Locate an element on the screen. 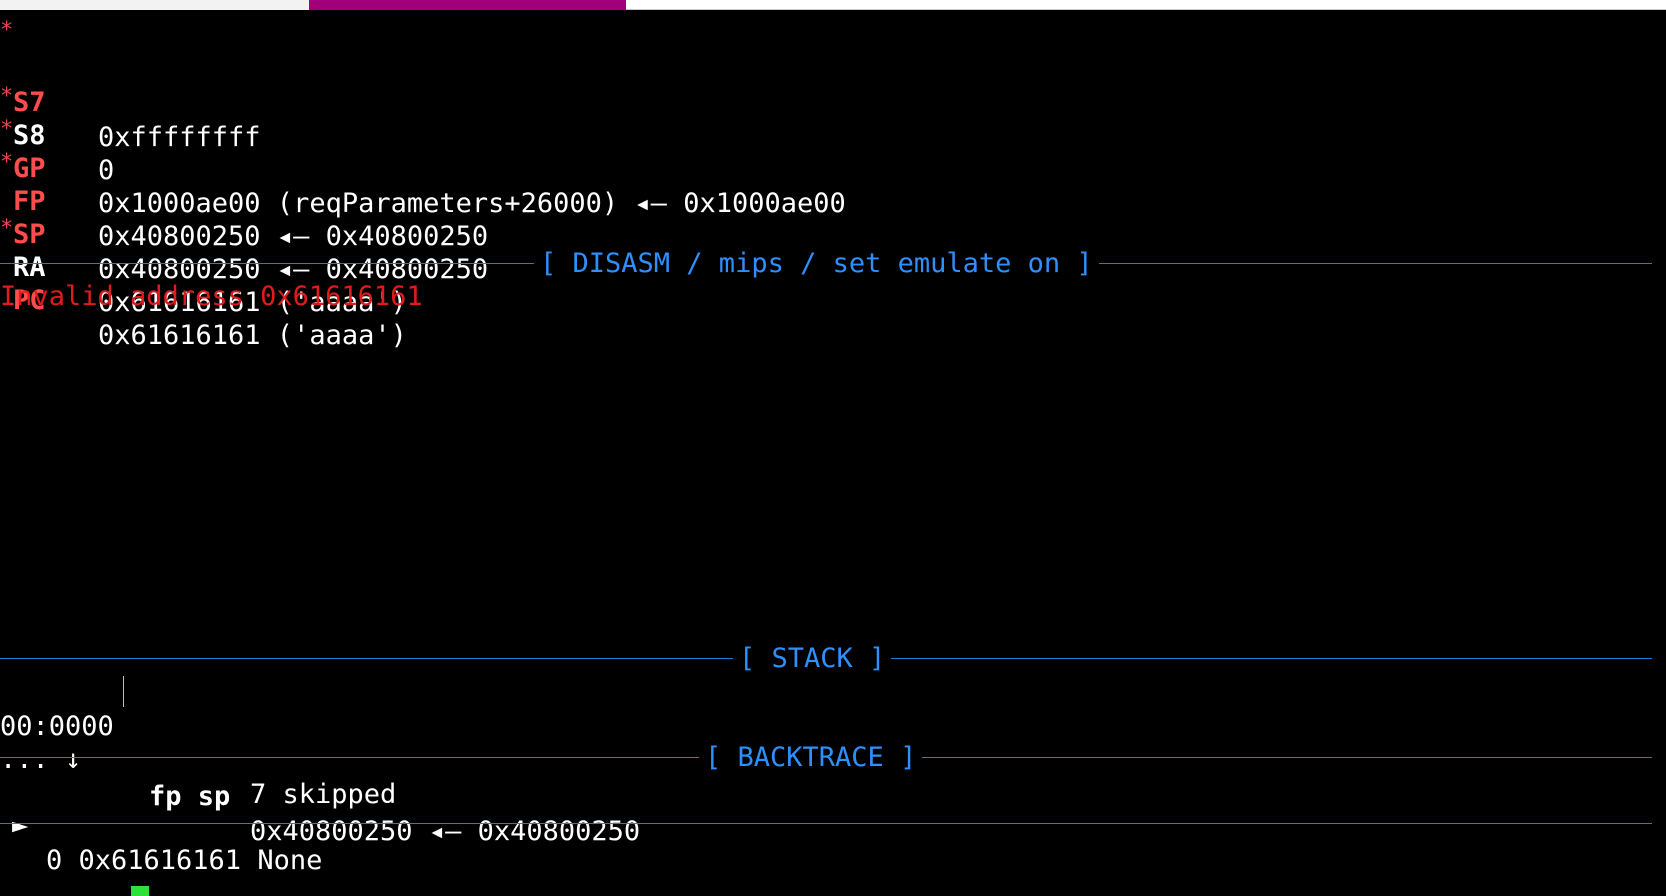  register-row-ra: RA 0x61616161 ('aaaa') is located at coordinates (203, 249).